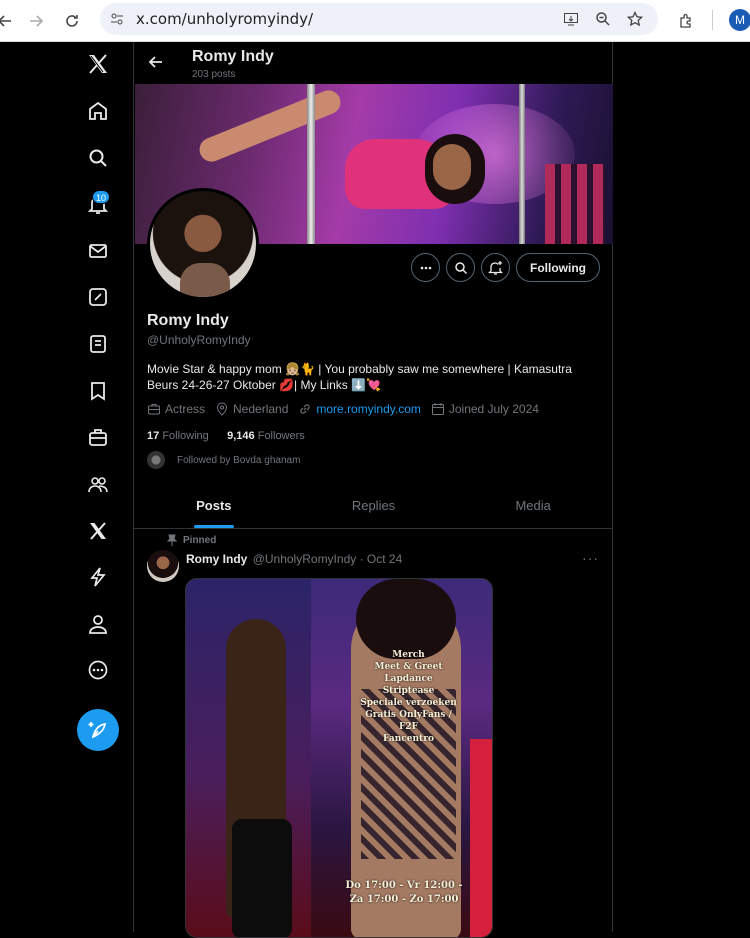  What do you see at coordinates (241, 436) in the screenshot?
I see `followers-count: 9,146` at bounding box center [241, 436].